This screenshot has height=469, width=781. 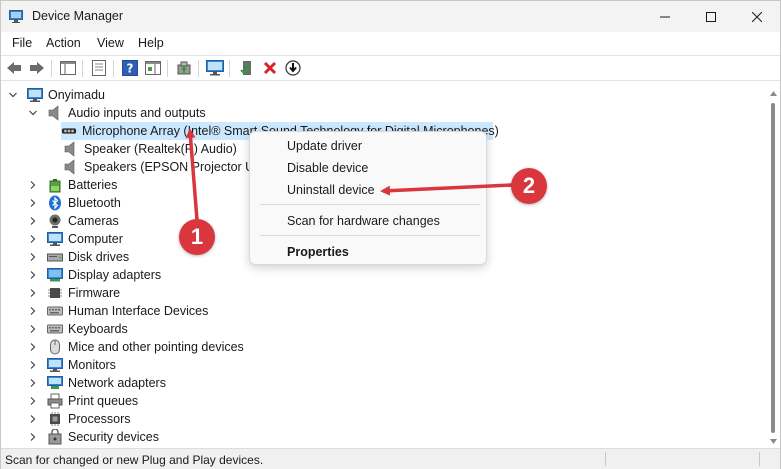 I want to click on properties-toolbar-button, so click(x=99, y=68).